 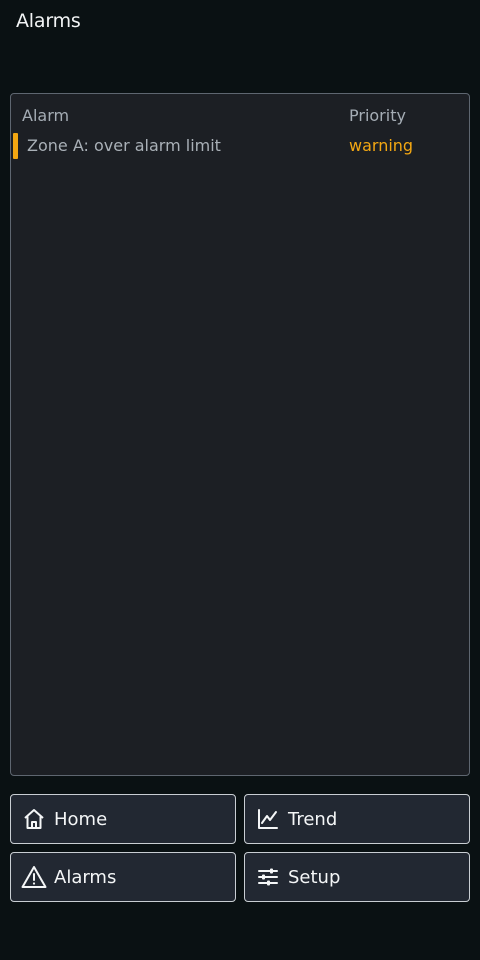 What do you see at coordinates (48, 21) in the screenshot?
I see `page-title: Alarms` at bounding box center [48, 21].